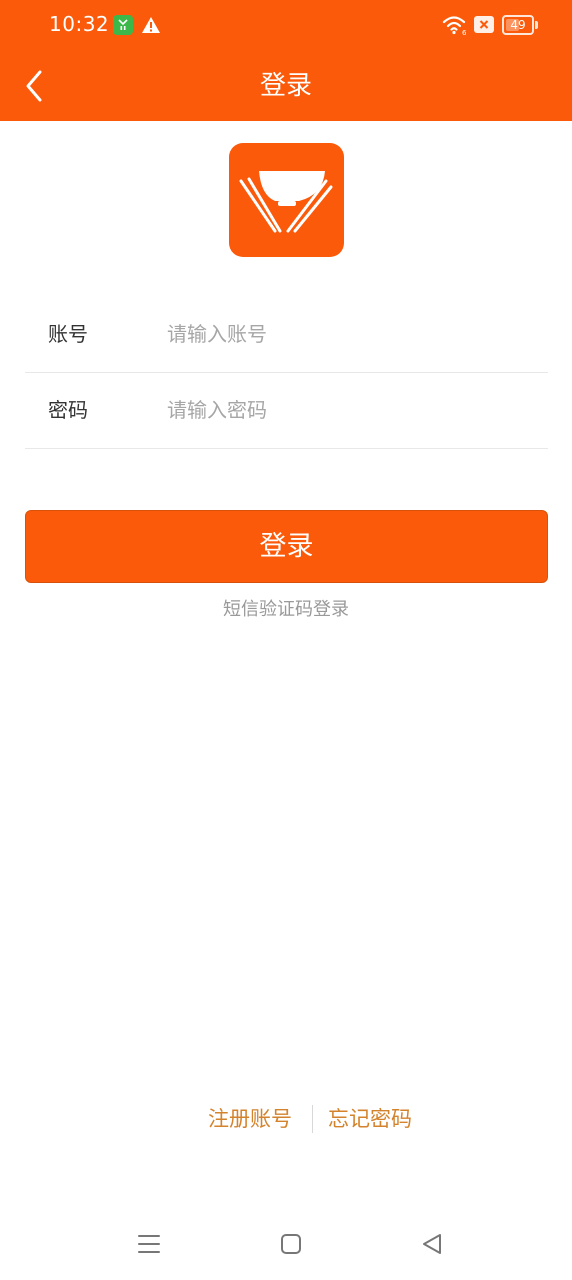 The height and width of the screenshot is (1280, 572). What do you see at coordinates (286, 610) in the screenshot?
I see `sms-login-link: 短信验证码登录` at bounding box center [286, 610].